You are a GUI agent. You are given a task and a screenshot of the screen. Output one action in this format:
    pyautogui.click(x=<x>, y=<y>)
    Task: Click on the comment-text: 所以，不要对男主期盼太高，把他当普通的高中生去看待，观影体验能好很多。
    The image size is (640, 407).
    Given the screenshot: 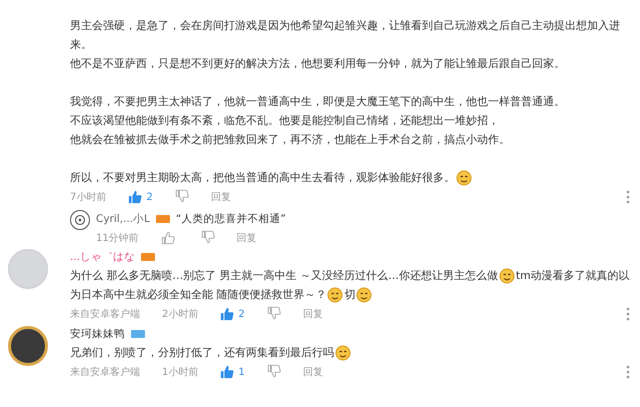 What is the action you would take?
    pyautogui.click(x=262, y=178)
    